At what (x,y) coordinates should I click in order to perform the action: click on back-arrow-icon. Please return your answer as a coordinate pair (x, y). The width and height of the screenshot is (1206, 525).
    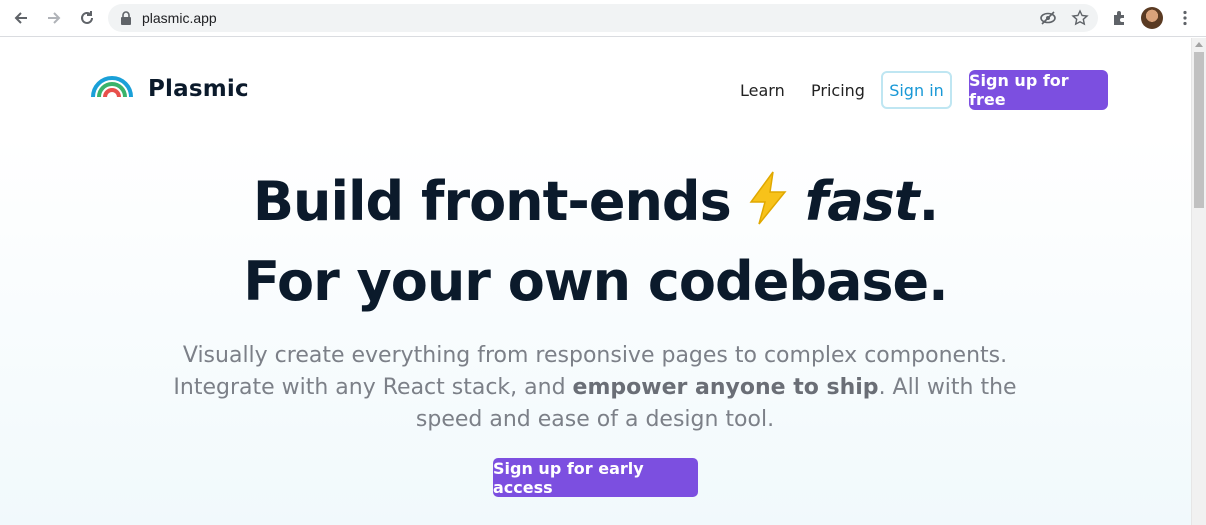
    Looking at the image, I should click on (20, 18).